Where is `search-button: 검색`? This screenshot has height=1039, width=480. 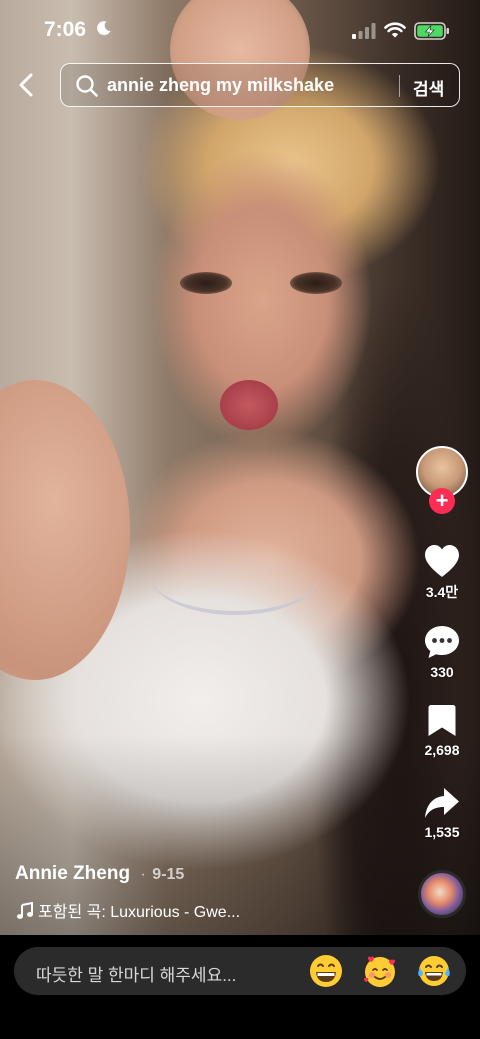
search-button: 검색 is located at coordinates (428, 87).